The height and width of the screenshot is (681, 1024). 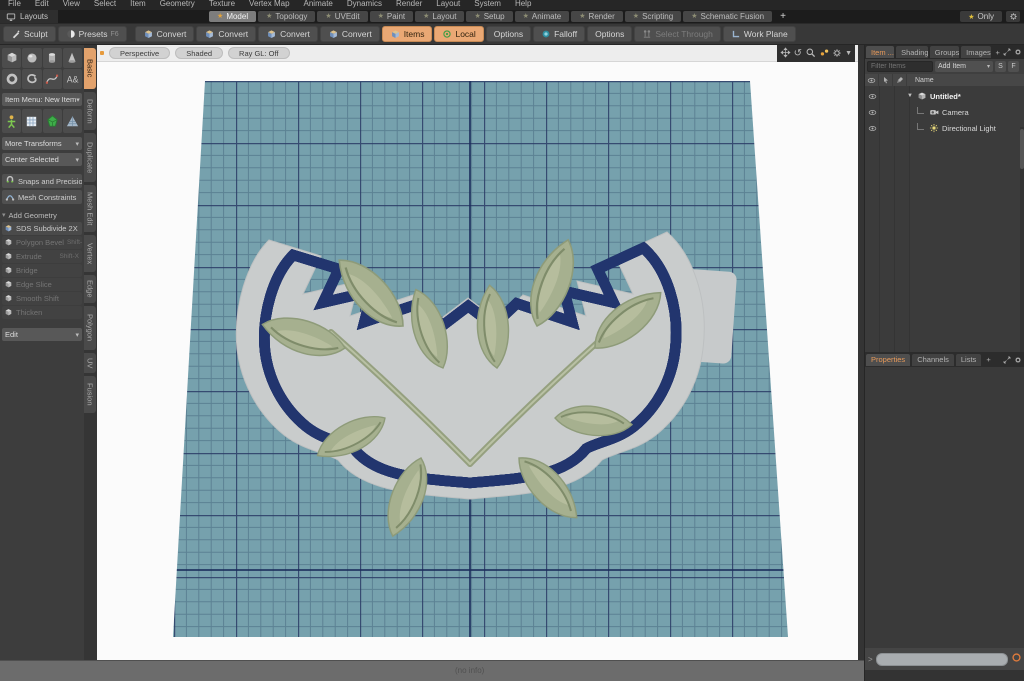 What do you see at coordinates (287, 16) in the screenshot?
I see `tab-topology: ★ Topology` at bounding box center [287, 16].